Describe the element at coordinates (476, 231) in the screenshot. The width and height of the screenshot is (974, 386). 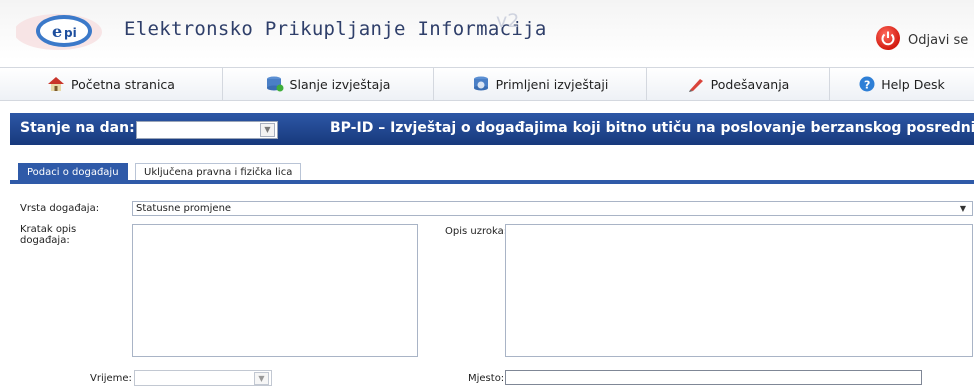
I see `cause-description-label: Opis uzroka:` at that location.